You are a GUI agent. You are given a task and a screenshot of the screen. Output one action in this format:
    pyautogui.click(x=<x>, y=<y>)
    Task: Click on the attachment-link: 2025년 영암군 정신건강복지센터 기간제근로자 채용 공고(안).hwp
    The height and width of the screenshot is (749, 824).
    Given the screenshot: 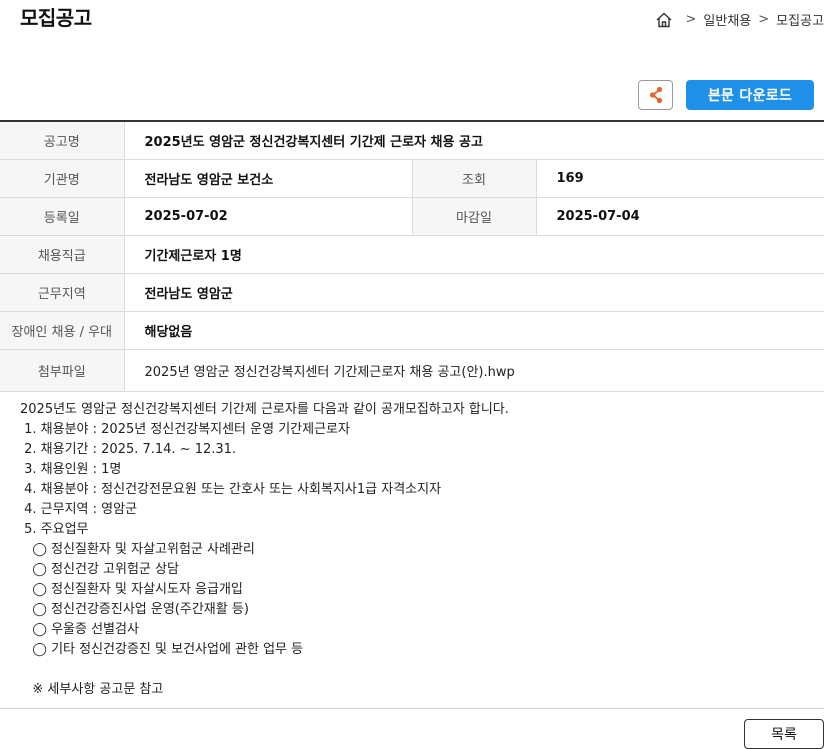 What is the action you would take?
    pyautogui.click(x=474, y=370)
    